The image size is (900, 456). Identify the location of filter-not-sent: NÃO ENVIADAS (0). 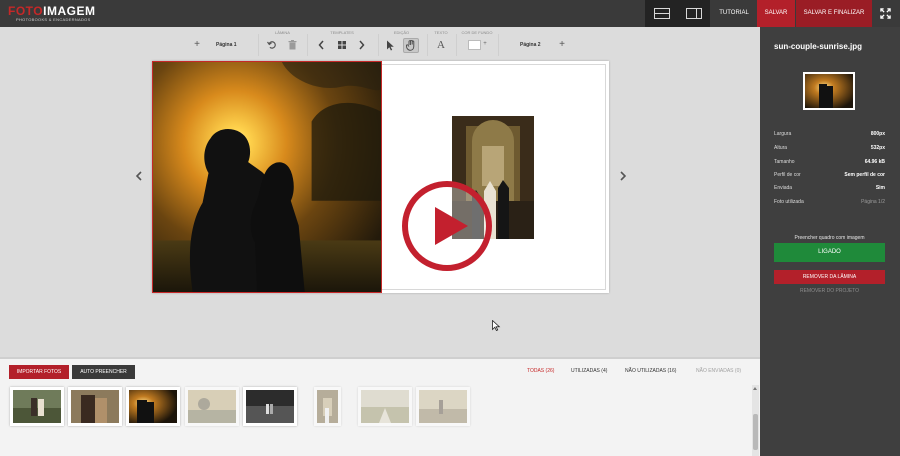
(718, 371).